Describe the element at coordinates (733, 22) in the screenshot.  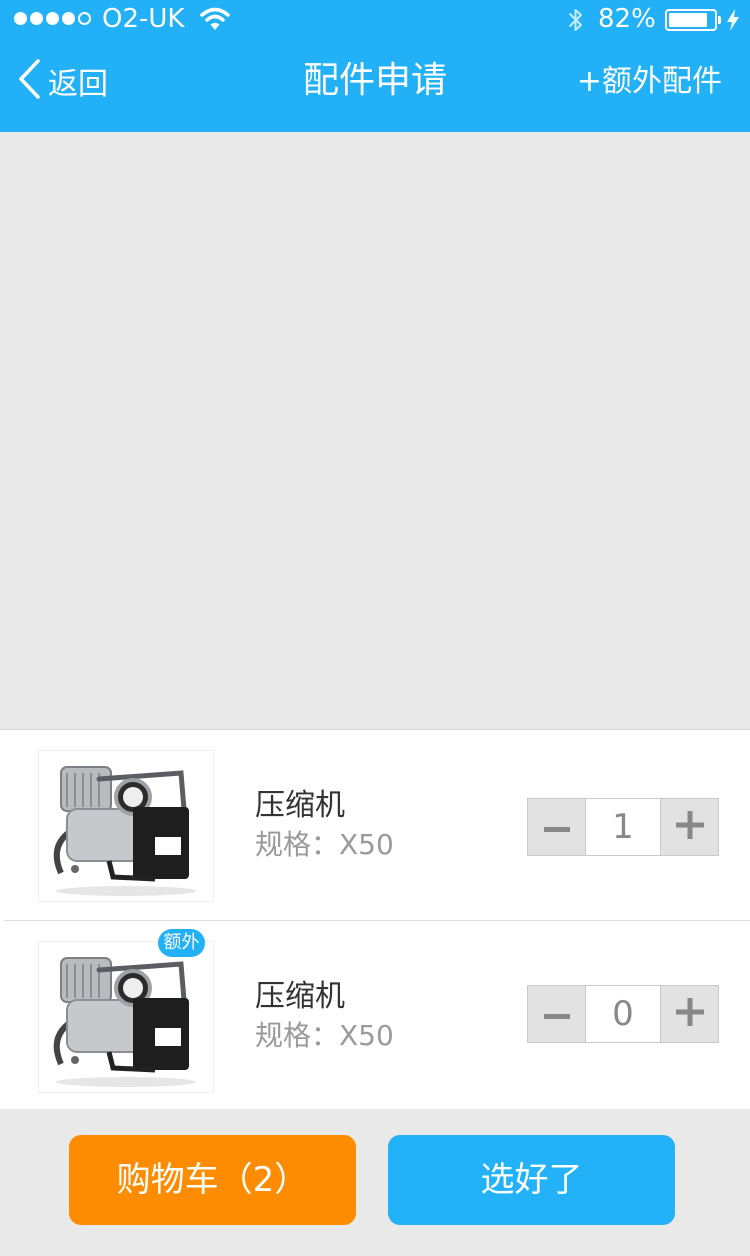
I see `bolt-icon` at that location.